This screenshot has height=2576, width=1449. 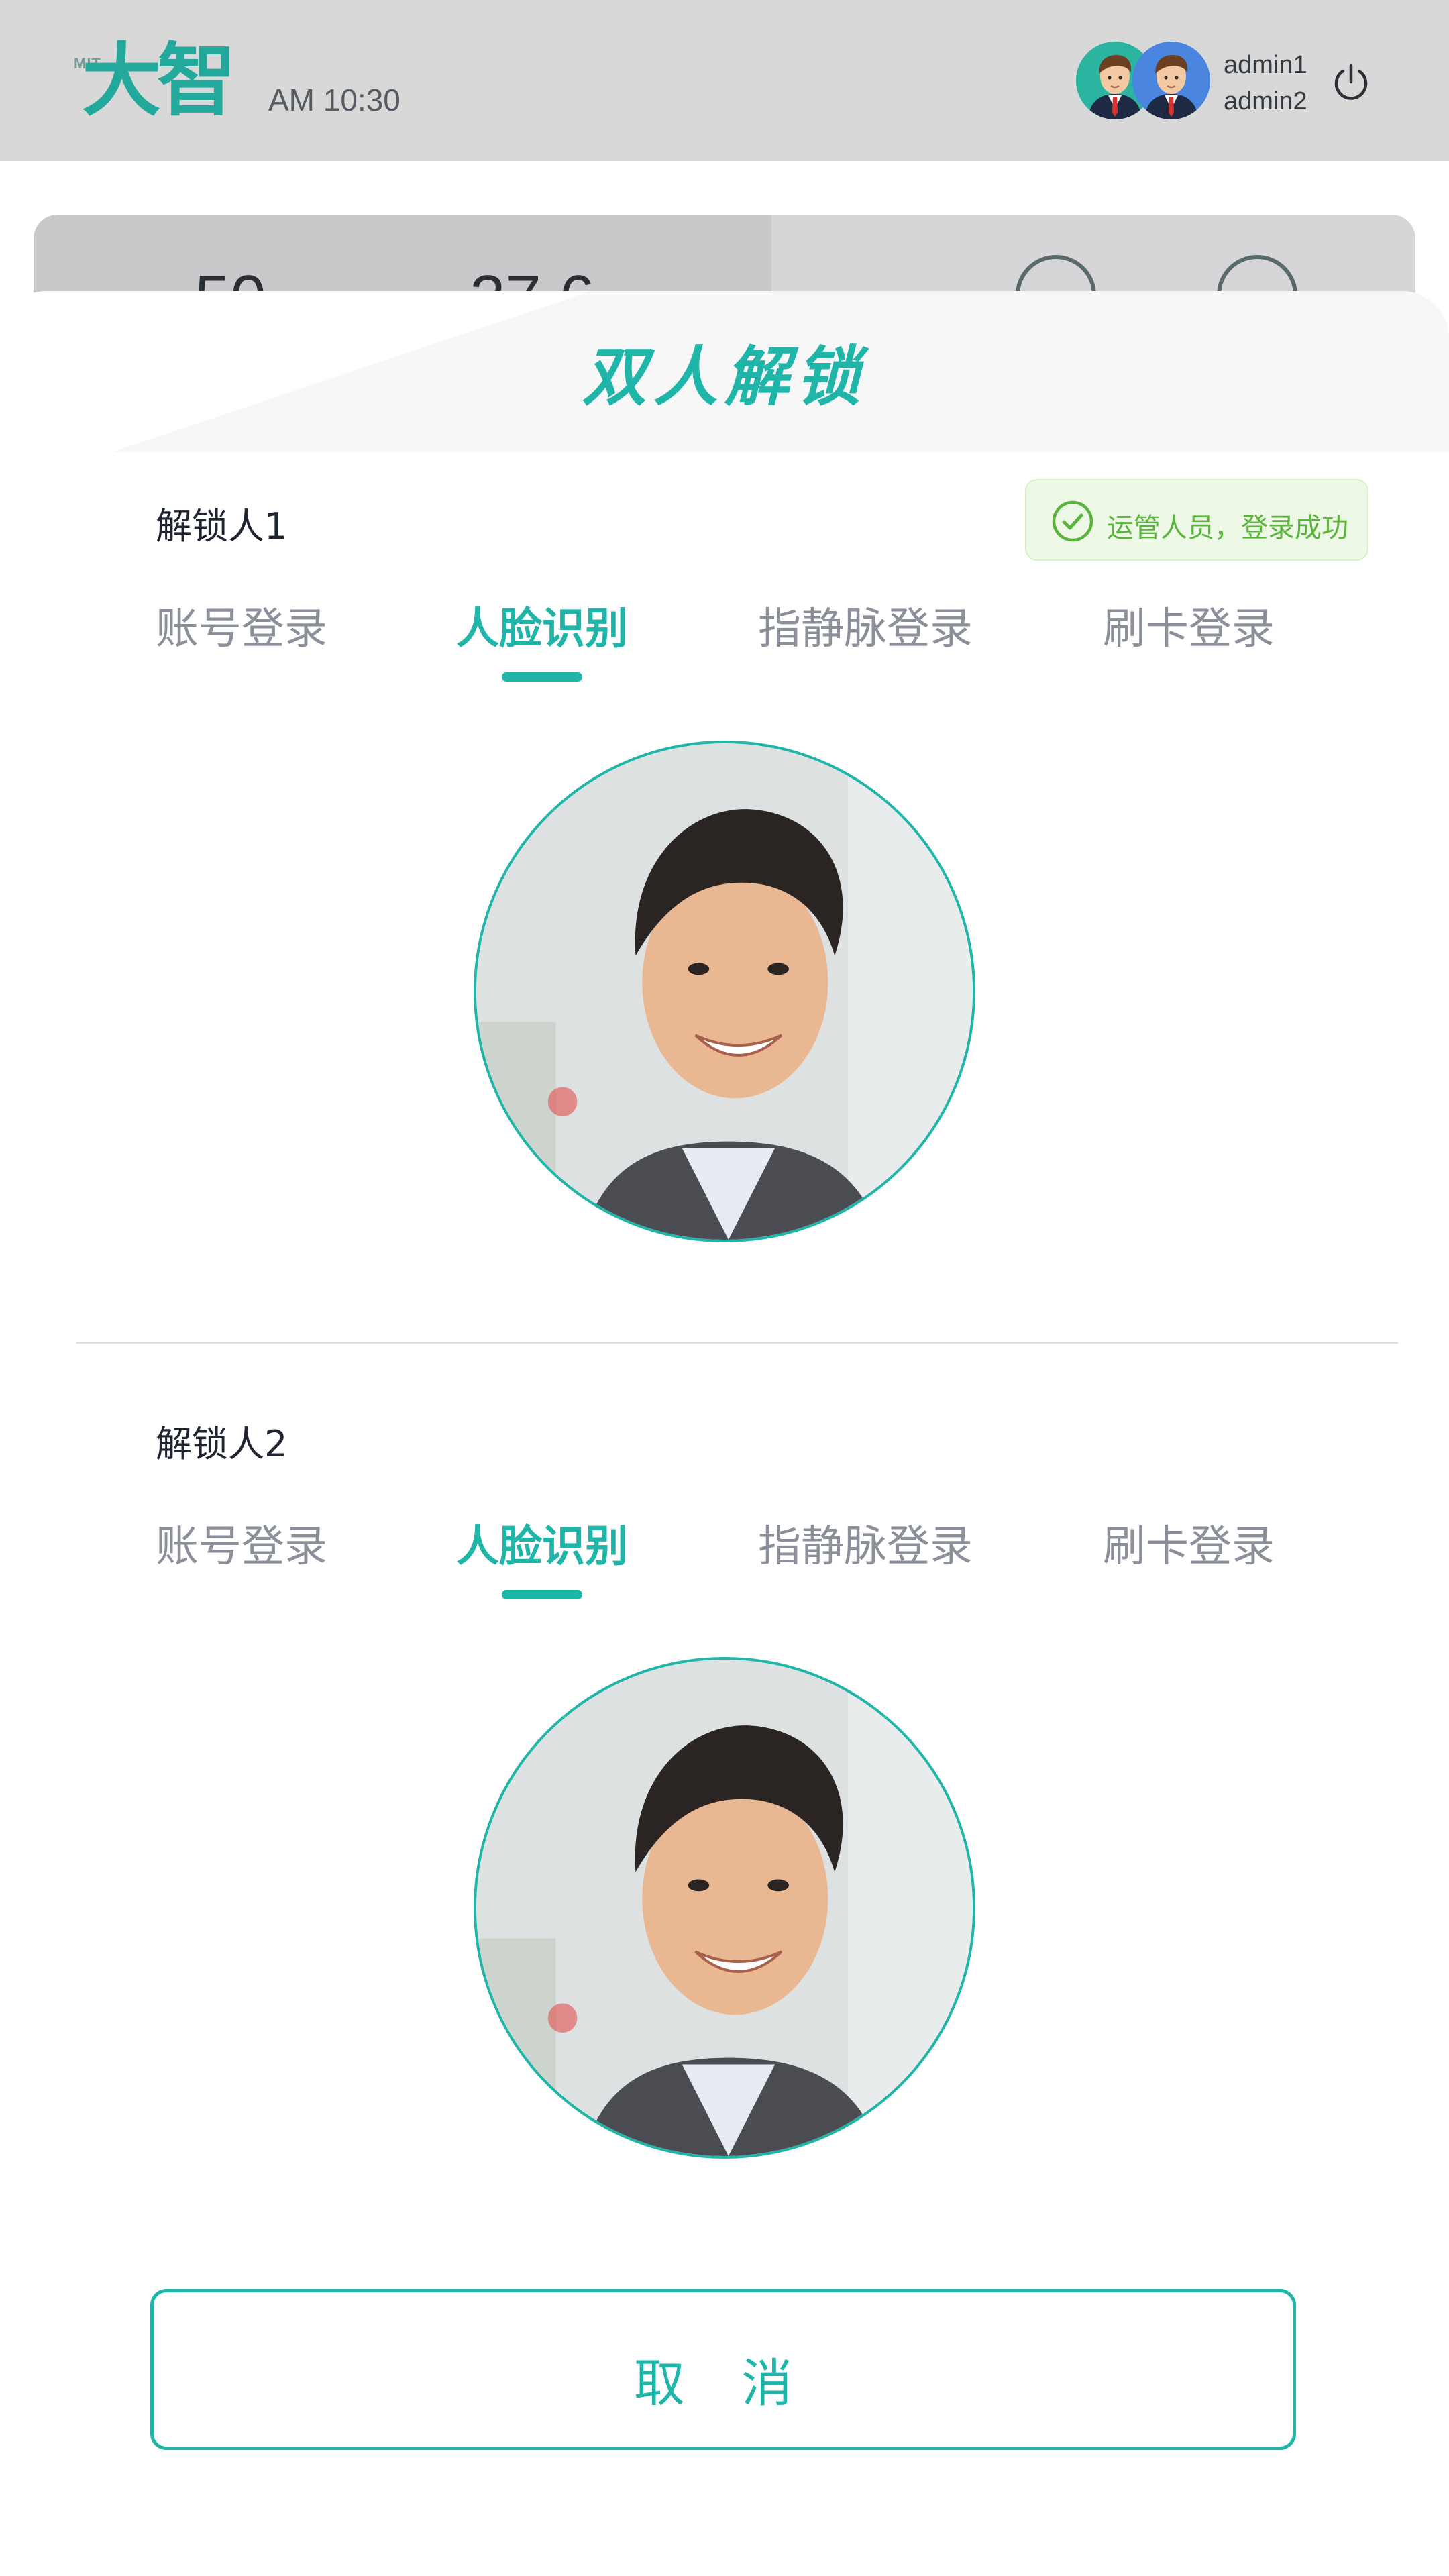 I want to click on logo-text: 大智, so click(x=159, y=80).